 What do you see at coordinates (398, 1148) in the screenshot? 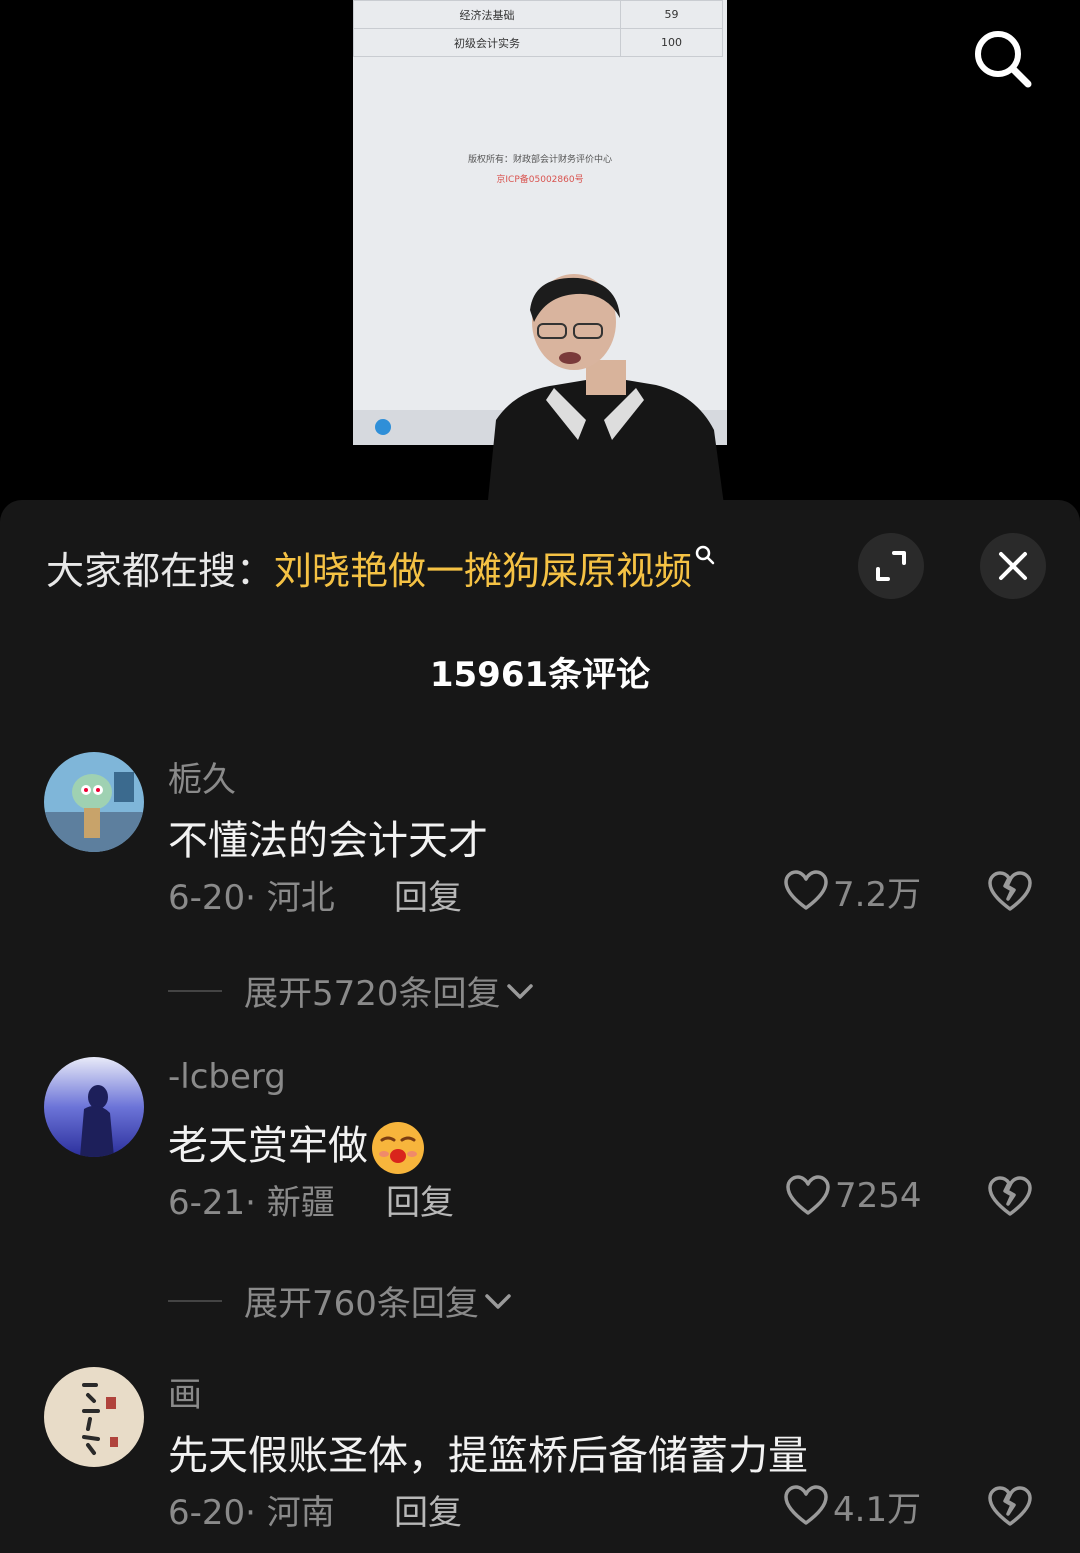
I see `kissing-emoji-icon` at bounding box center [398, 1148].